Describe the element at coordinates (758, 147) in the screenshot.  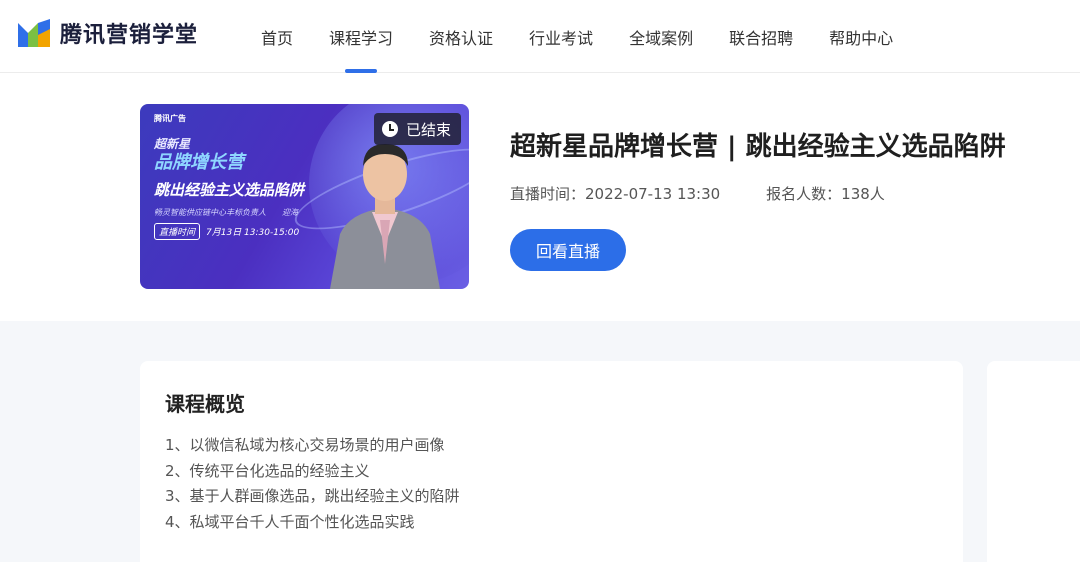
I see `course-title: 超新星品牌增长营 | 跳出经验主义选品陷阱` at that location.